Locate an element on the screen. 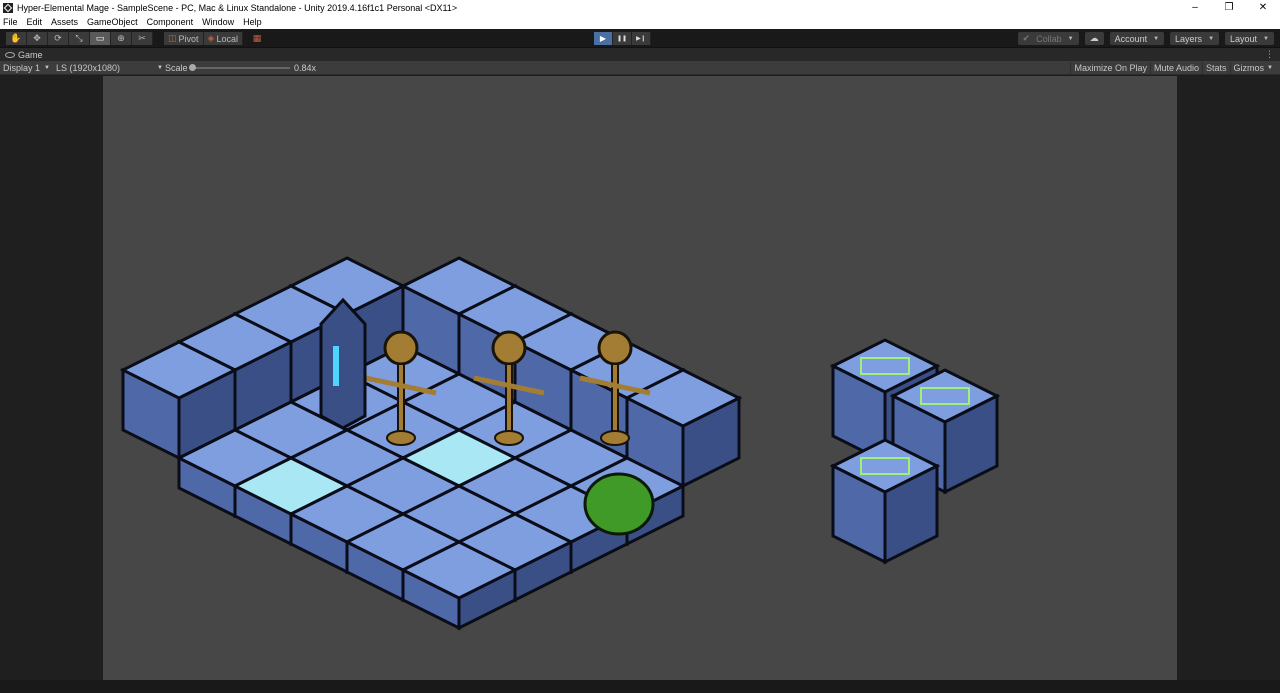  pause-icon: ❚❚ is located at coordinates (622, 39).